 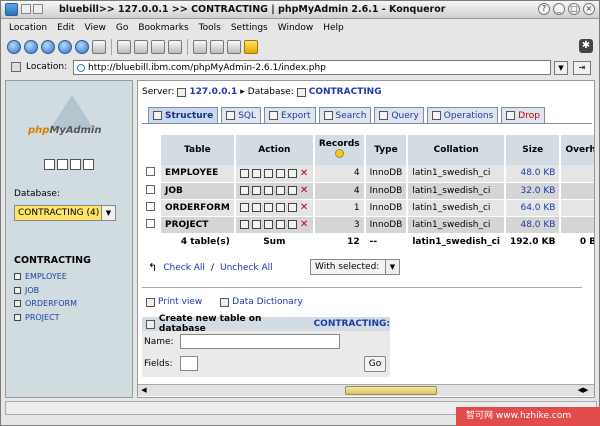 What do you see at coordinates (399, 115) in the screenshot?
I see `tab-query: Query` at bounding box center [399, 115].